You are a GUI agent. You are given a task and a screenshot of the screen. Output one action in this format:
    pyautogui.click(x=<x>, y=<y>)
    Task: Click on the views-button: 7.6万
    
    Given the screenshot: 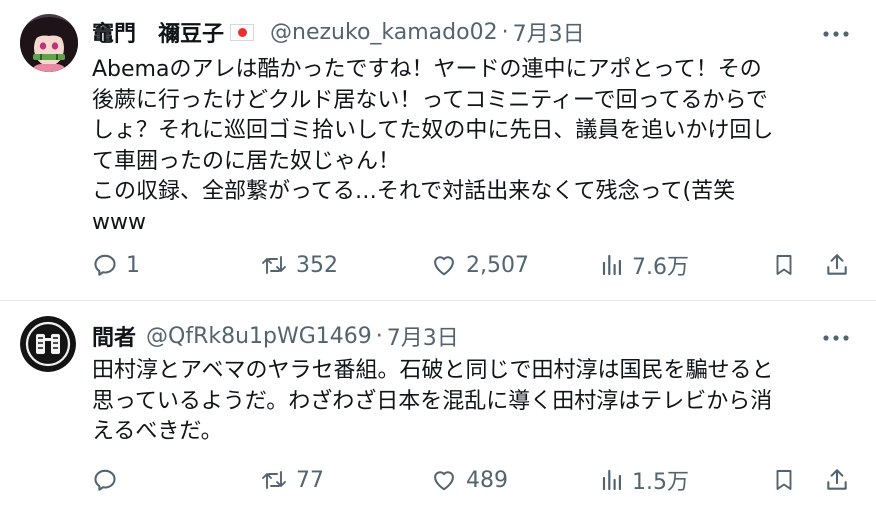 What is the action you would take?
    pyautogui.click(x=644, y=265)
    